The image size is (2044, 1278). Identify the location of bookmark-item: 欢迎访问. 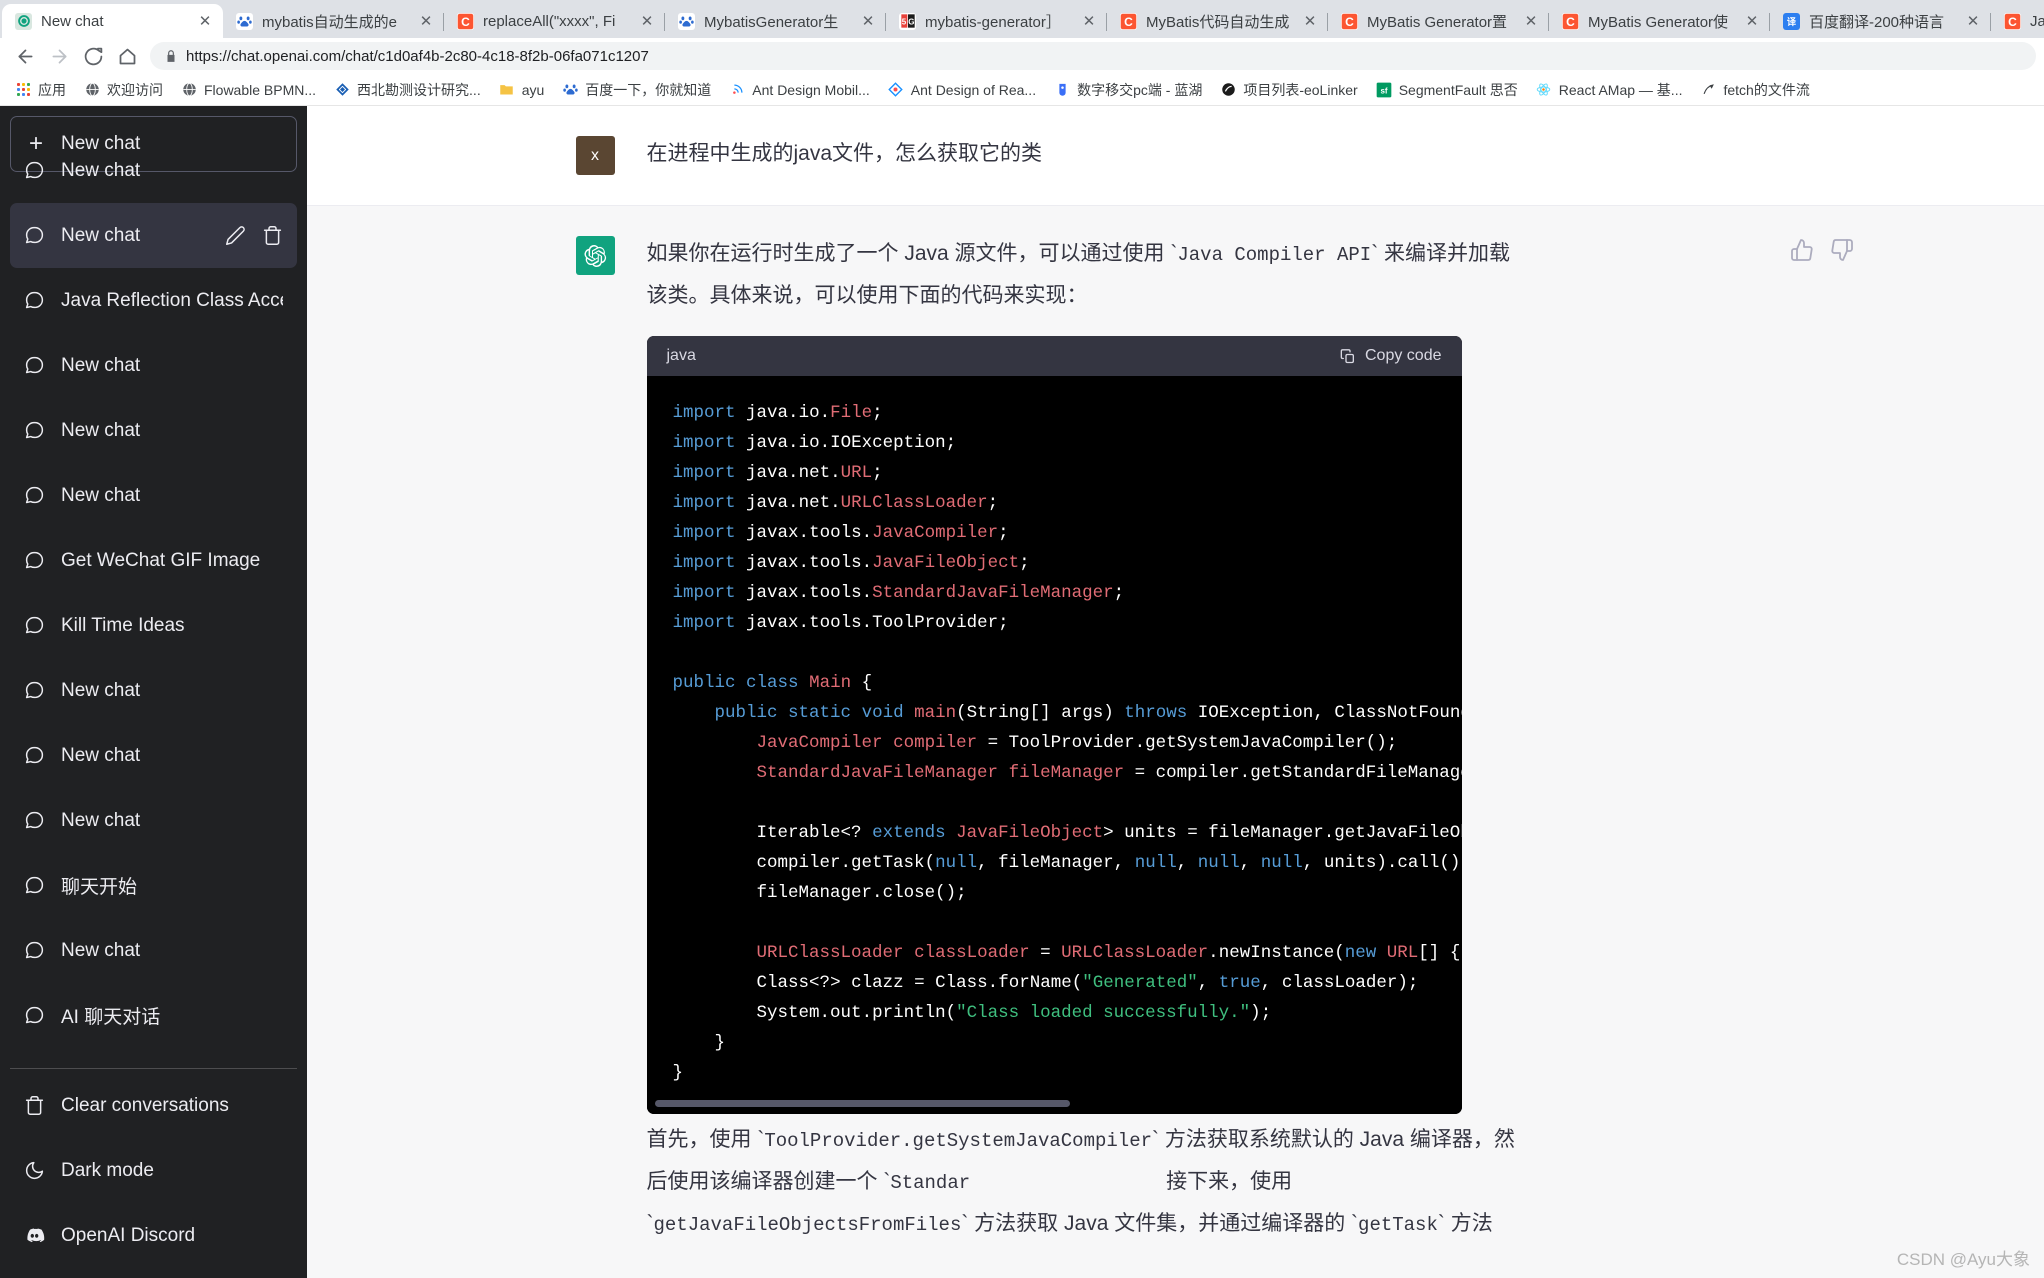
(123, 90).